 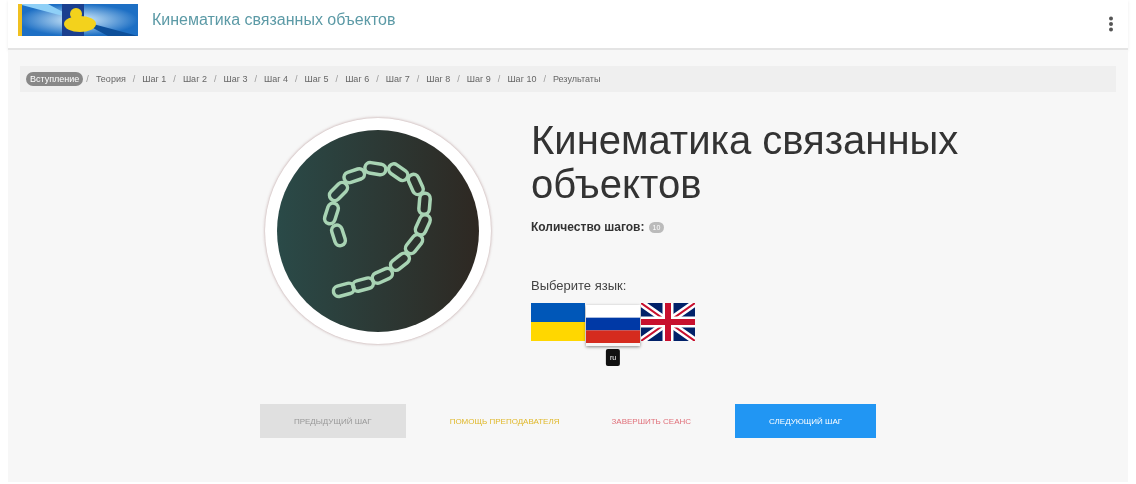 I want to click on language-label: Выберите язык:, so click(x=579, y=285).